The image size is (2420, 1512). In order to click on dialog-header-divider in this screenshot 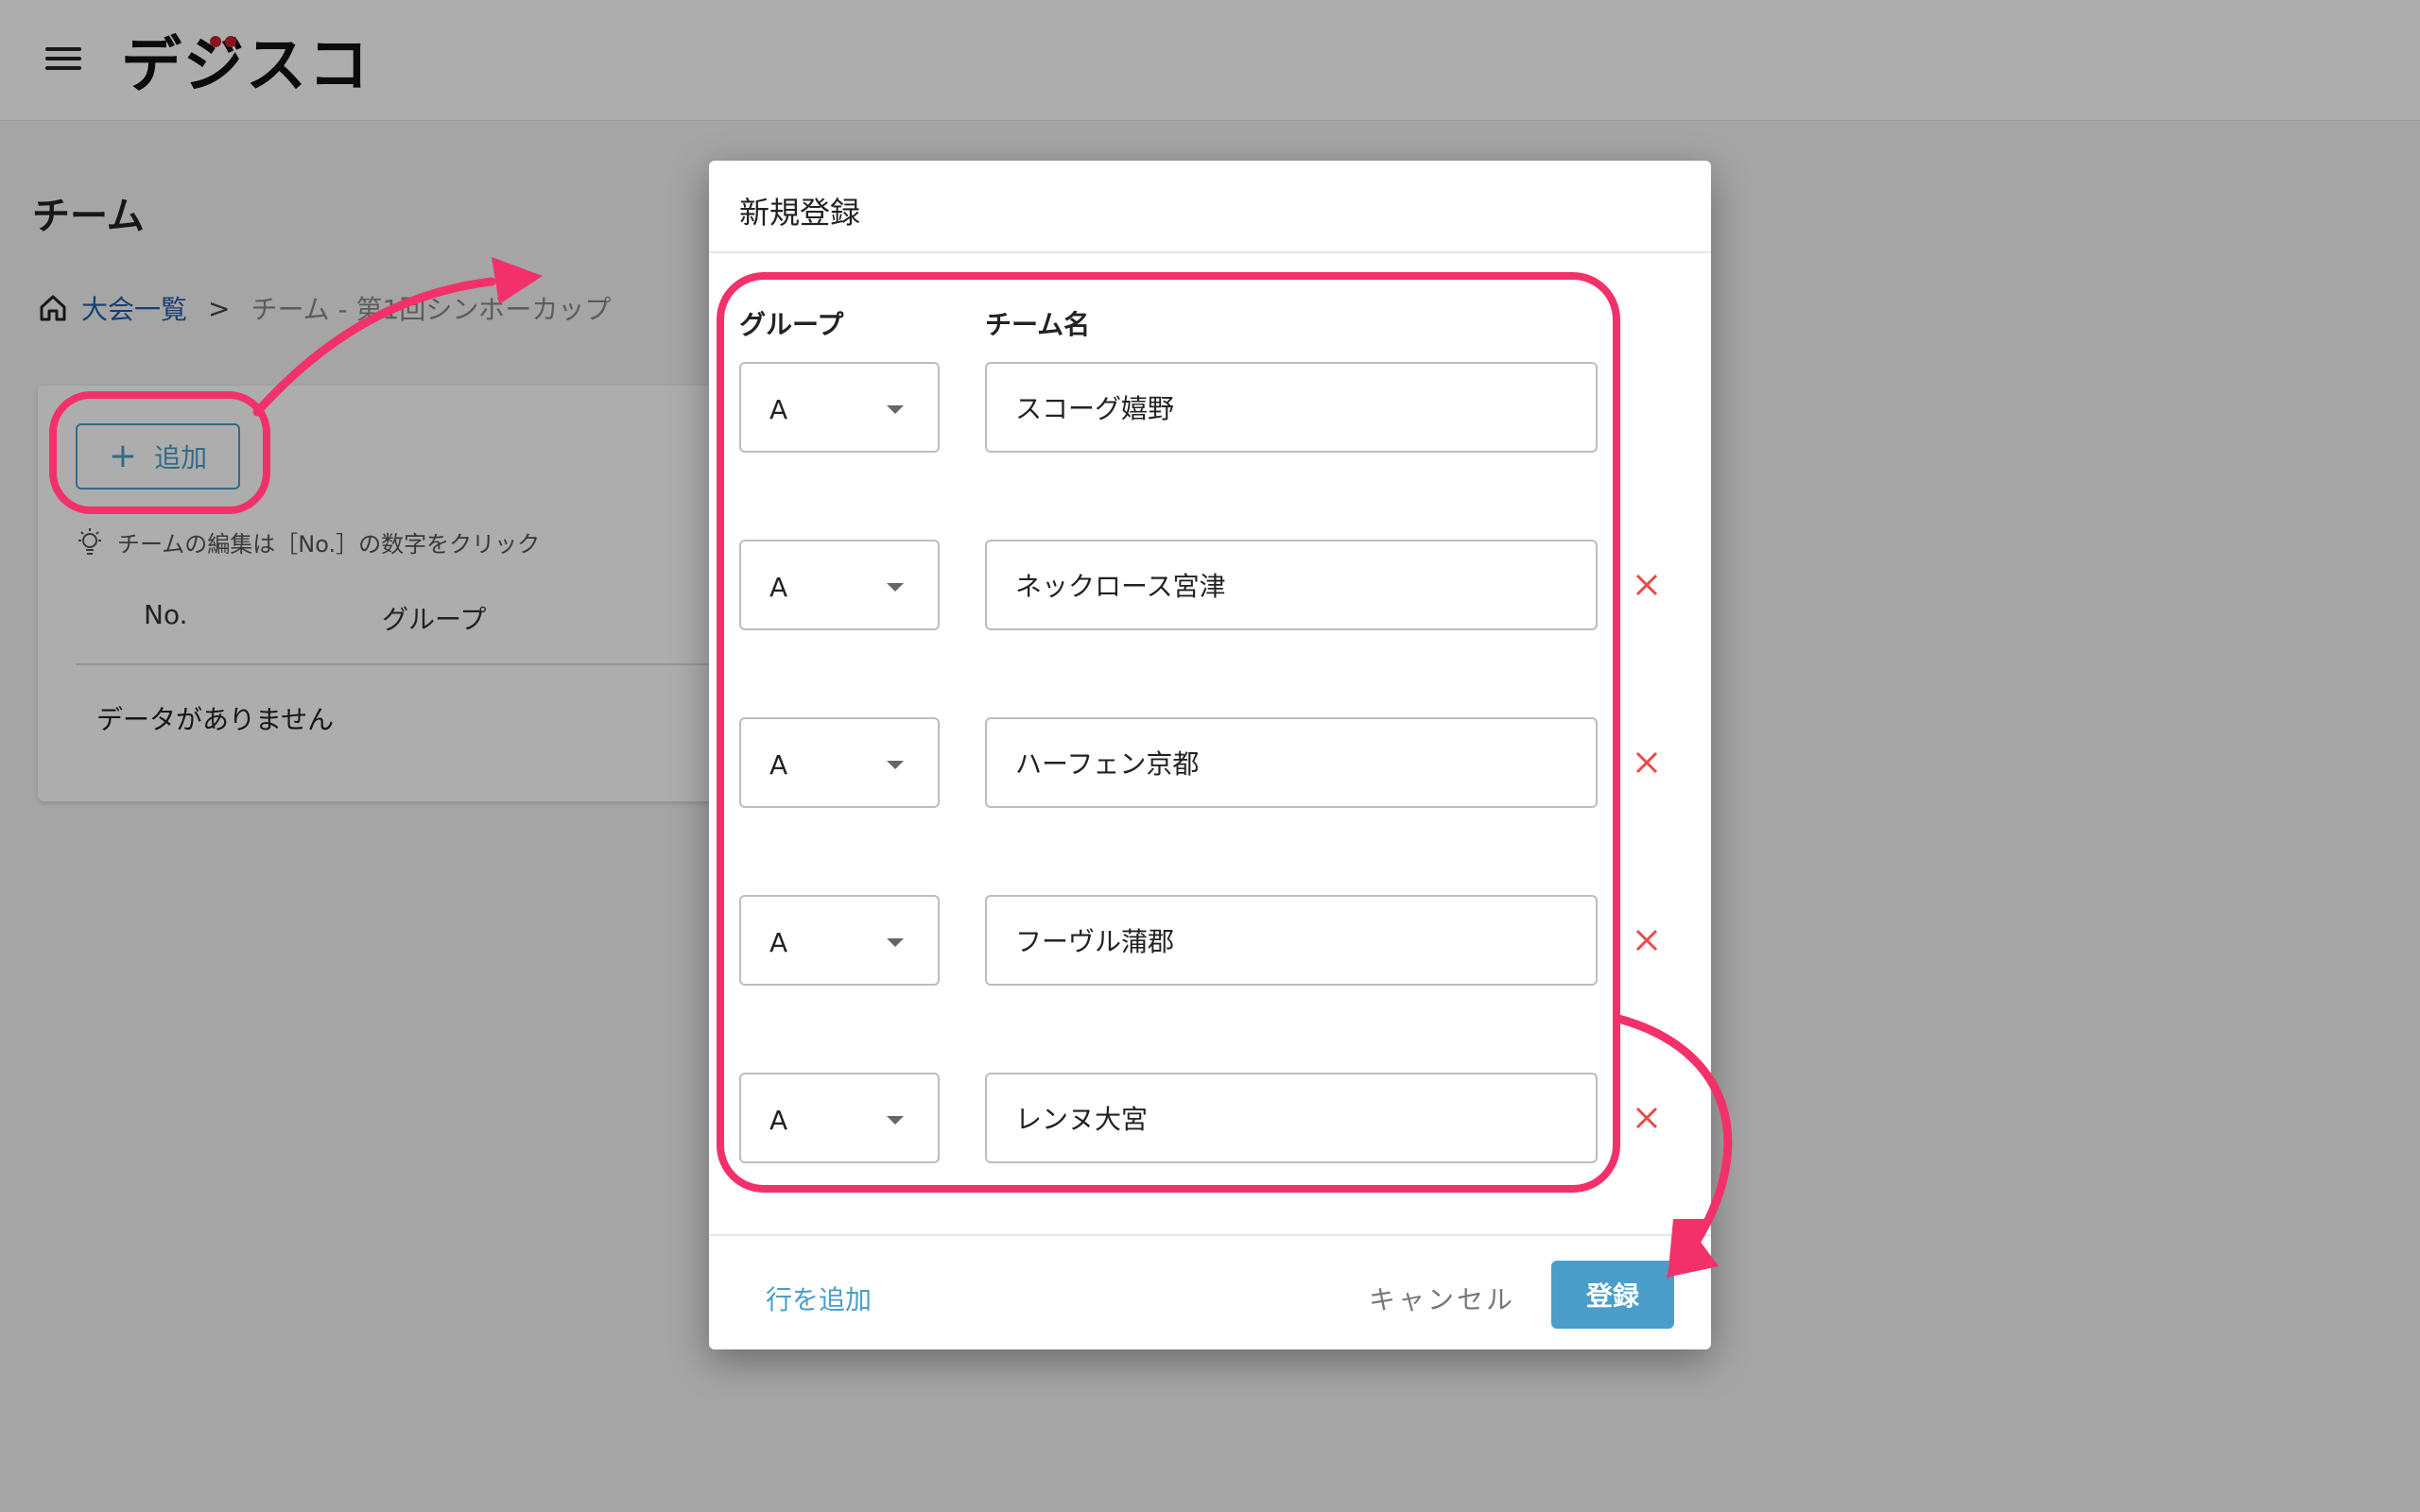, I will do `click(1210, 252)`.